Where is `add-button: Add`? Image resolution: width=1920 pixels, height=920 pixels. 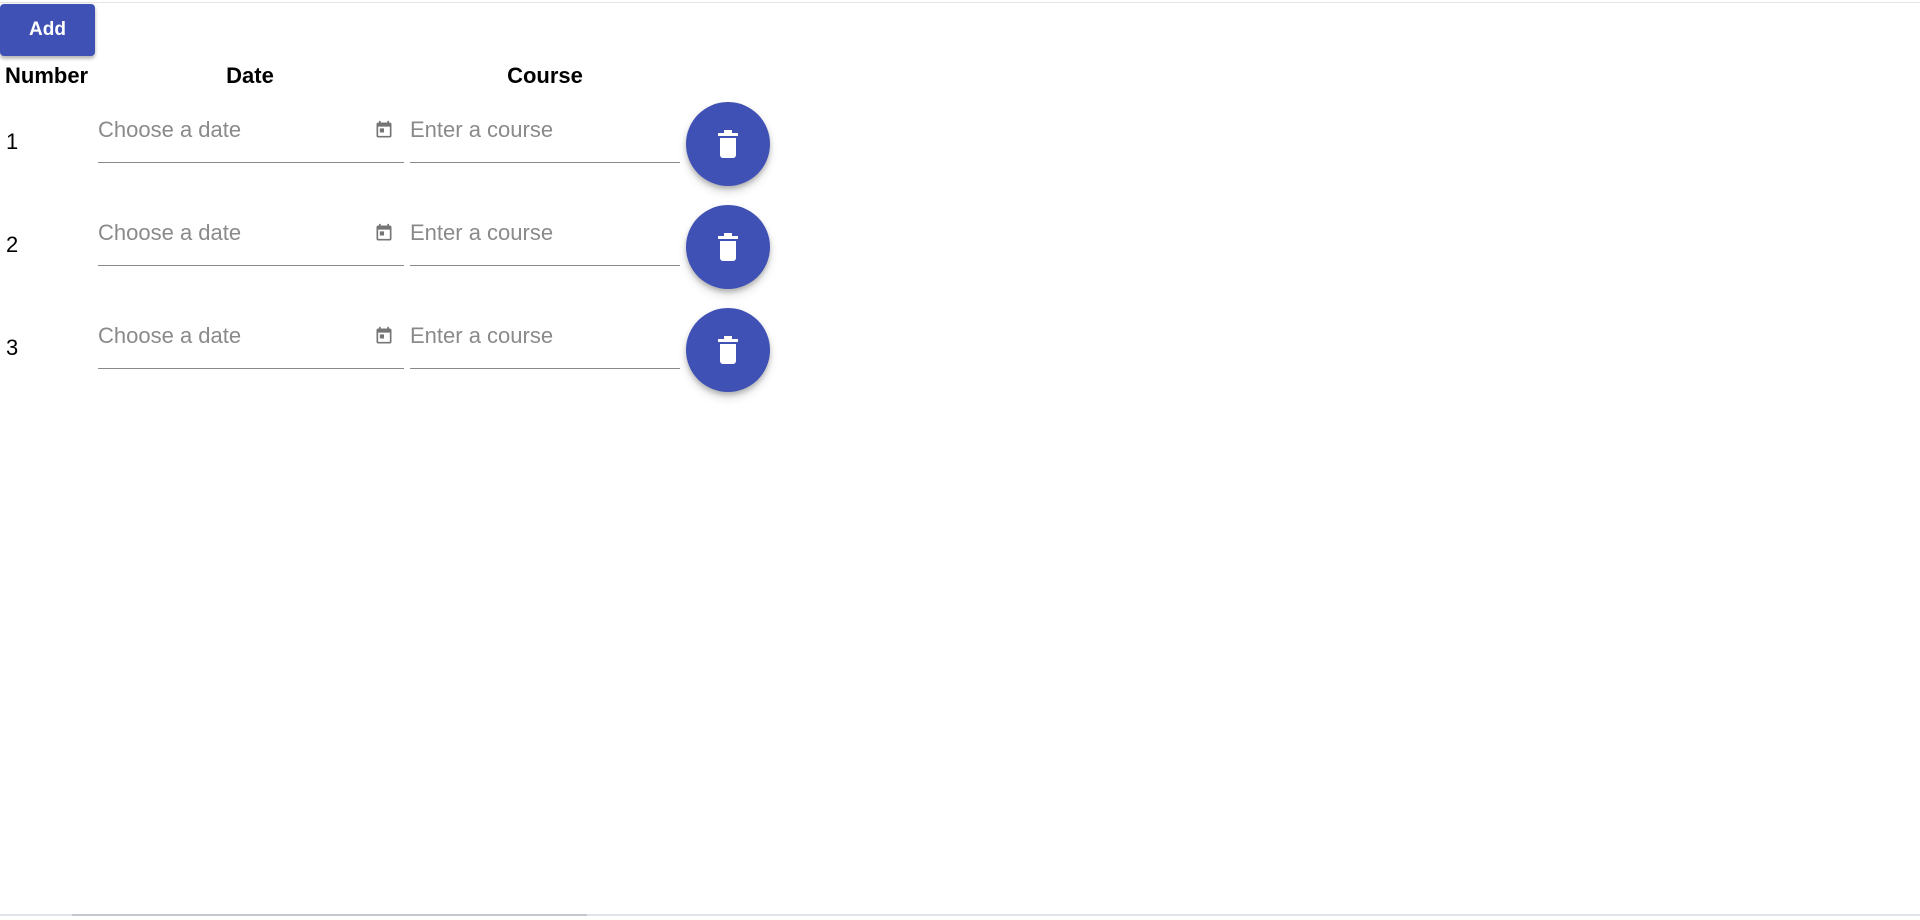
add-button: Add is located at coordinates (47, 30).